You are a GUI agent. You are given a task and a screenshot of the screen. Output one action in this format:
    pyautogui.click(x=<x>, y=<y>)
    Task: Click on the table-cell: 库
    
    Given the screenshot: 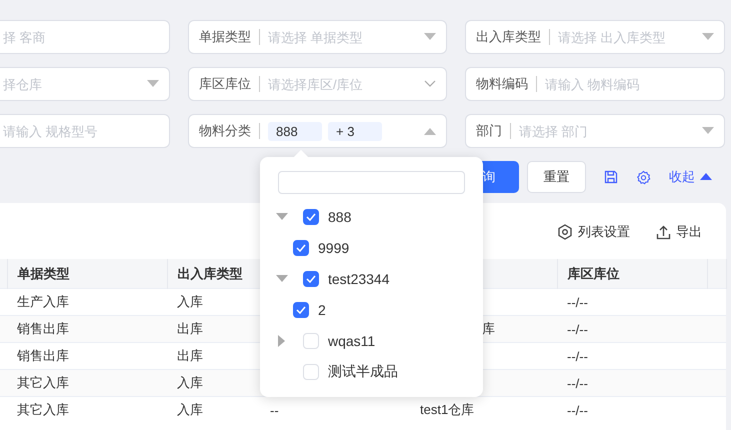 What is the action you would take?
    pyautogui.click(x=488, y=328)
    